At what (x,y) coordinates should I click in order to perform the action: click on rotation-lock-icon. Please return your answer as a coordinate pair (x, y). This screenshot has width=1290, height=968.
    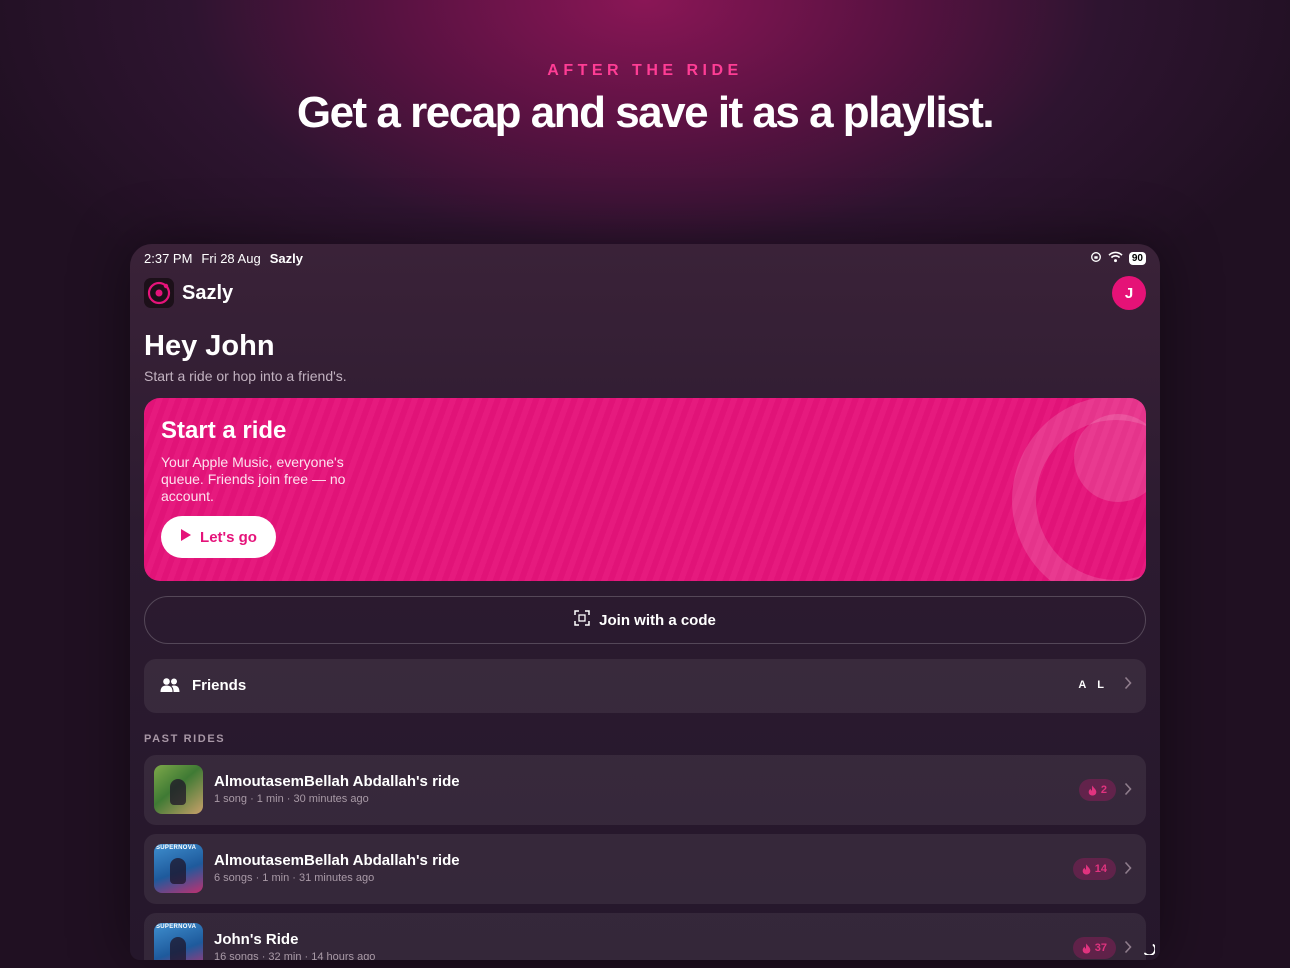
    Looking at the image, I should click on (1096, 258).